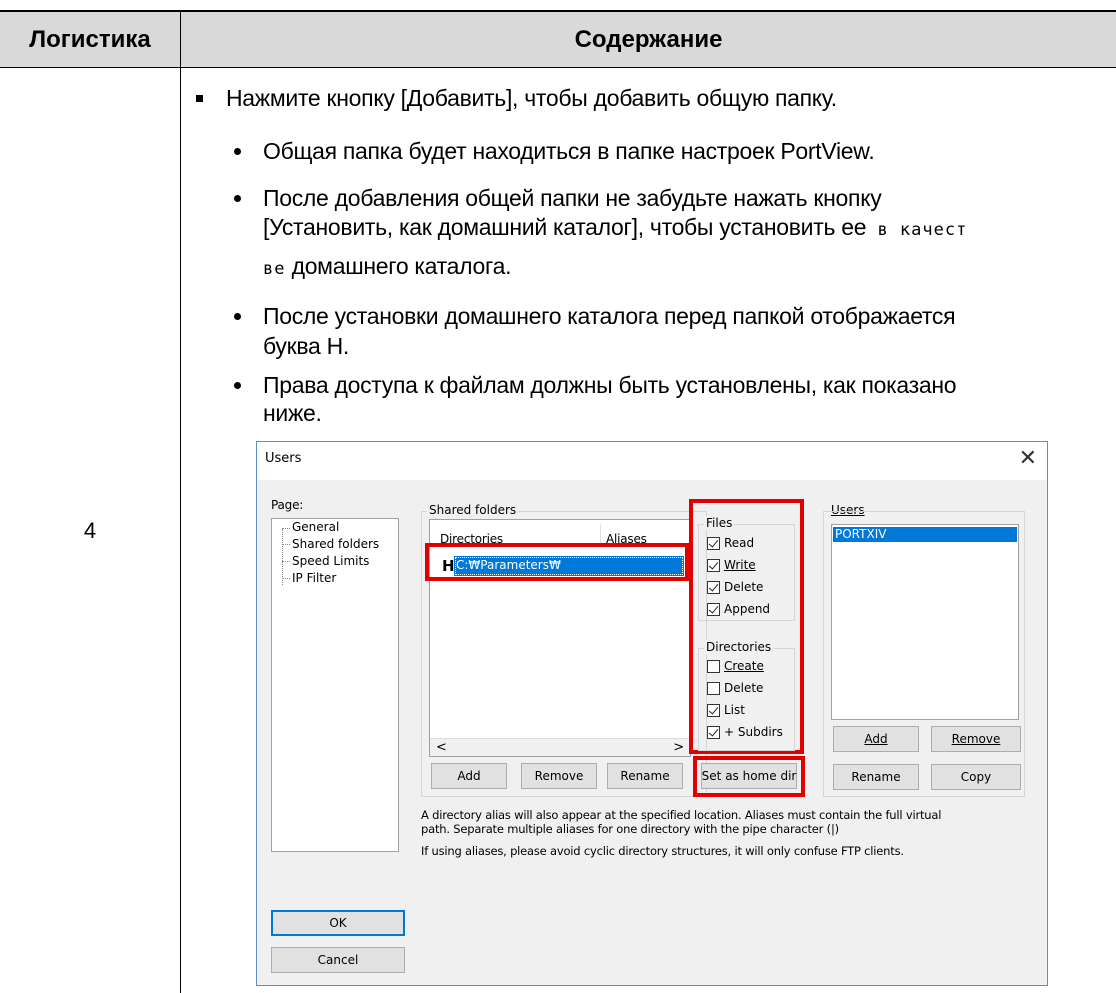 The image size is (1116, 993). I want to click on cancel-button-label: Cancel, so click(338, 960).